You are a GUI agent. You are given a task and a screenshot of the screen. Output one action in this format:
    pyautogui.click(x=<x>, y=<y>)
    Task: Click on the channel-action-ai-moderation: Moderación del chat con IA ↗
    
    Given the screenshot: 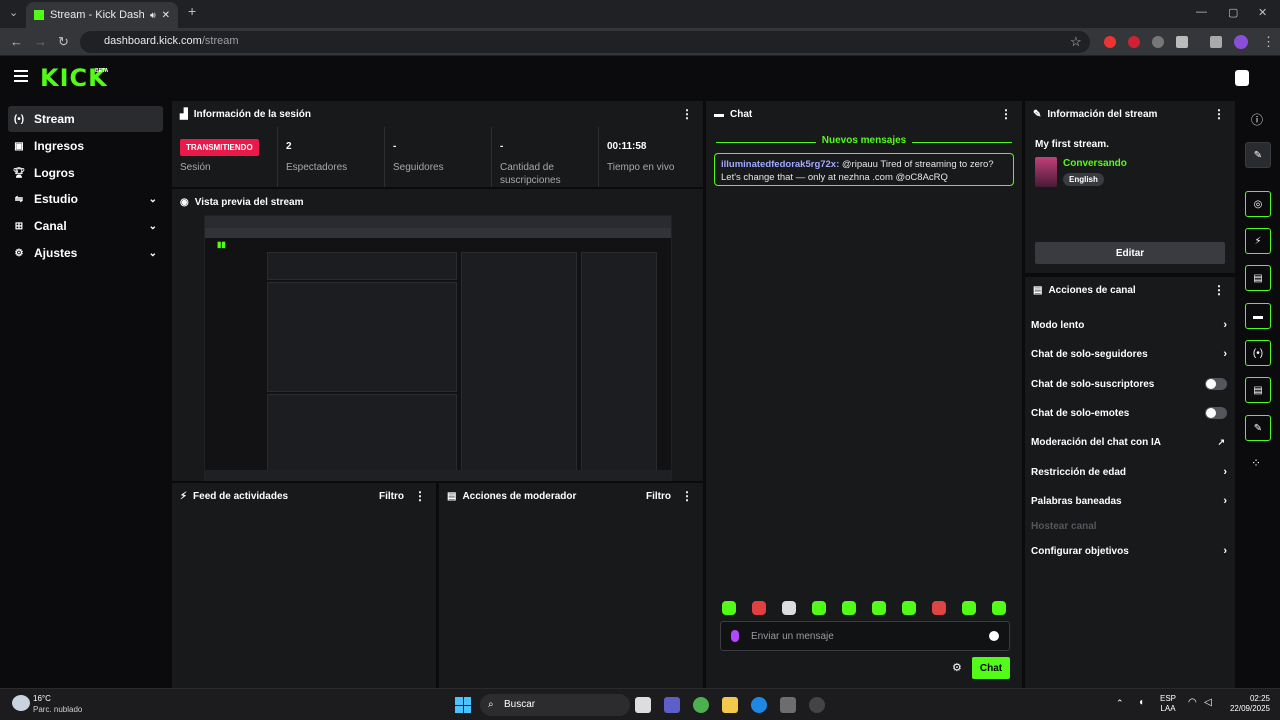 What is the action you would take?
    pyautogui.click(x=1129, y=442)
    